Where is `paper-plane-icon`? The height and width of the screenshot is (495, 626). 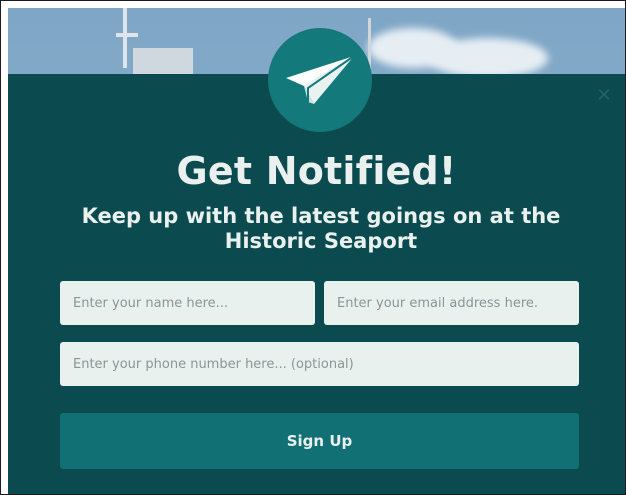
paper-plane-icon is located at coordinates (320, 79).